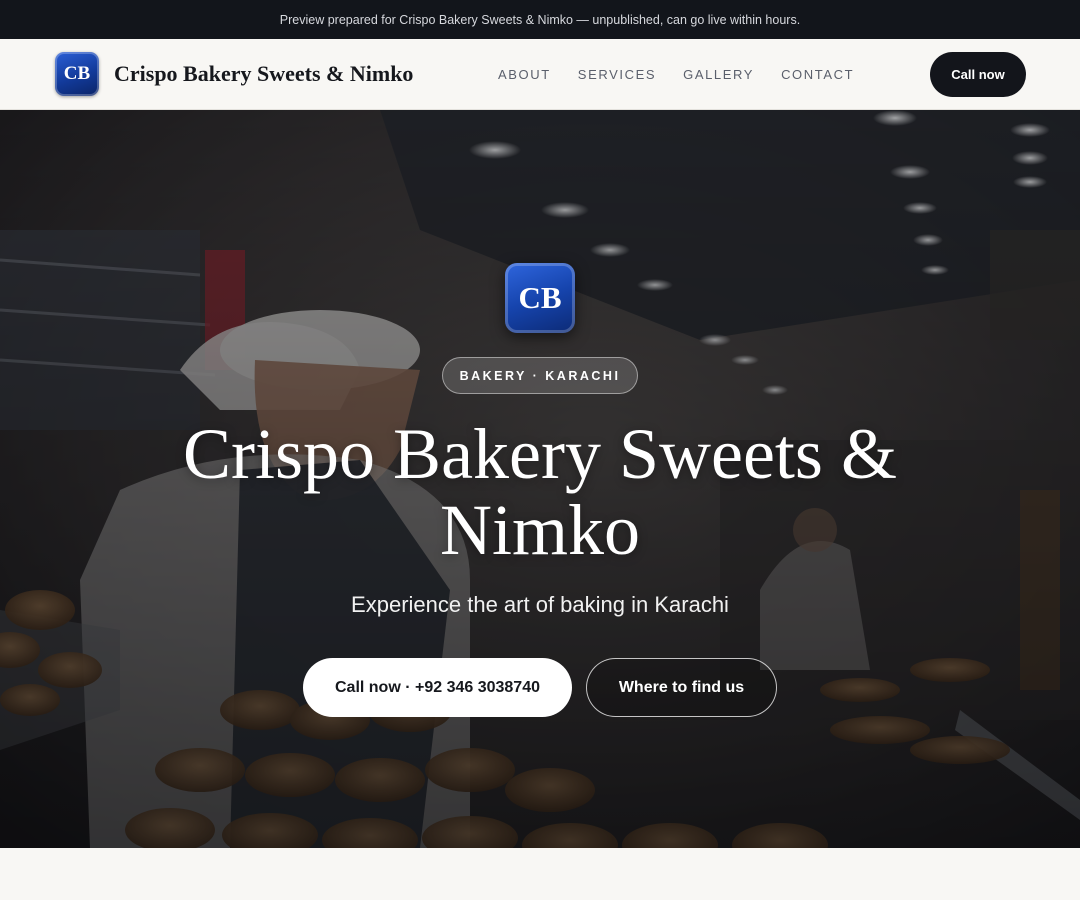 The height and width of the screenshot is (900, 1080). I want to click on brand-name: Crispo Bakery Sweets & Nimko, so click(263, 74).